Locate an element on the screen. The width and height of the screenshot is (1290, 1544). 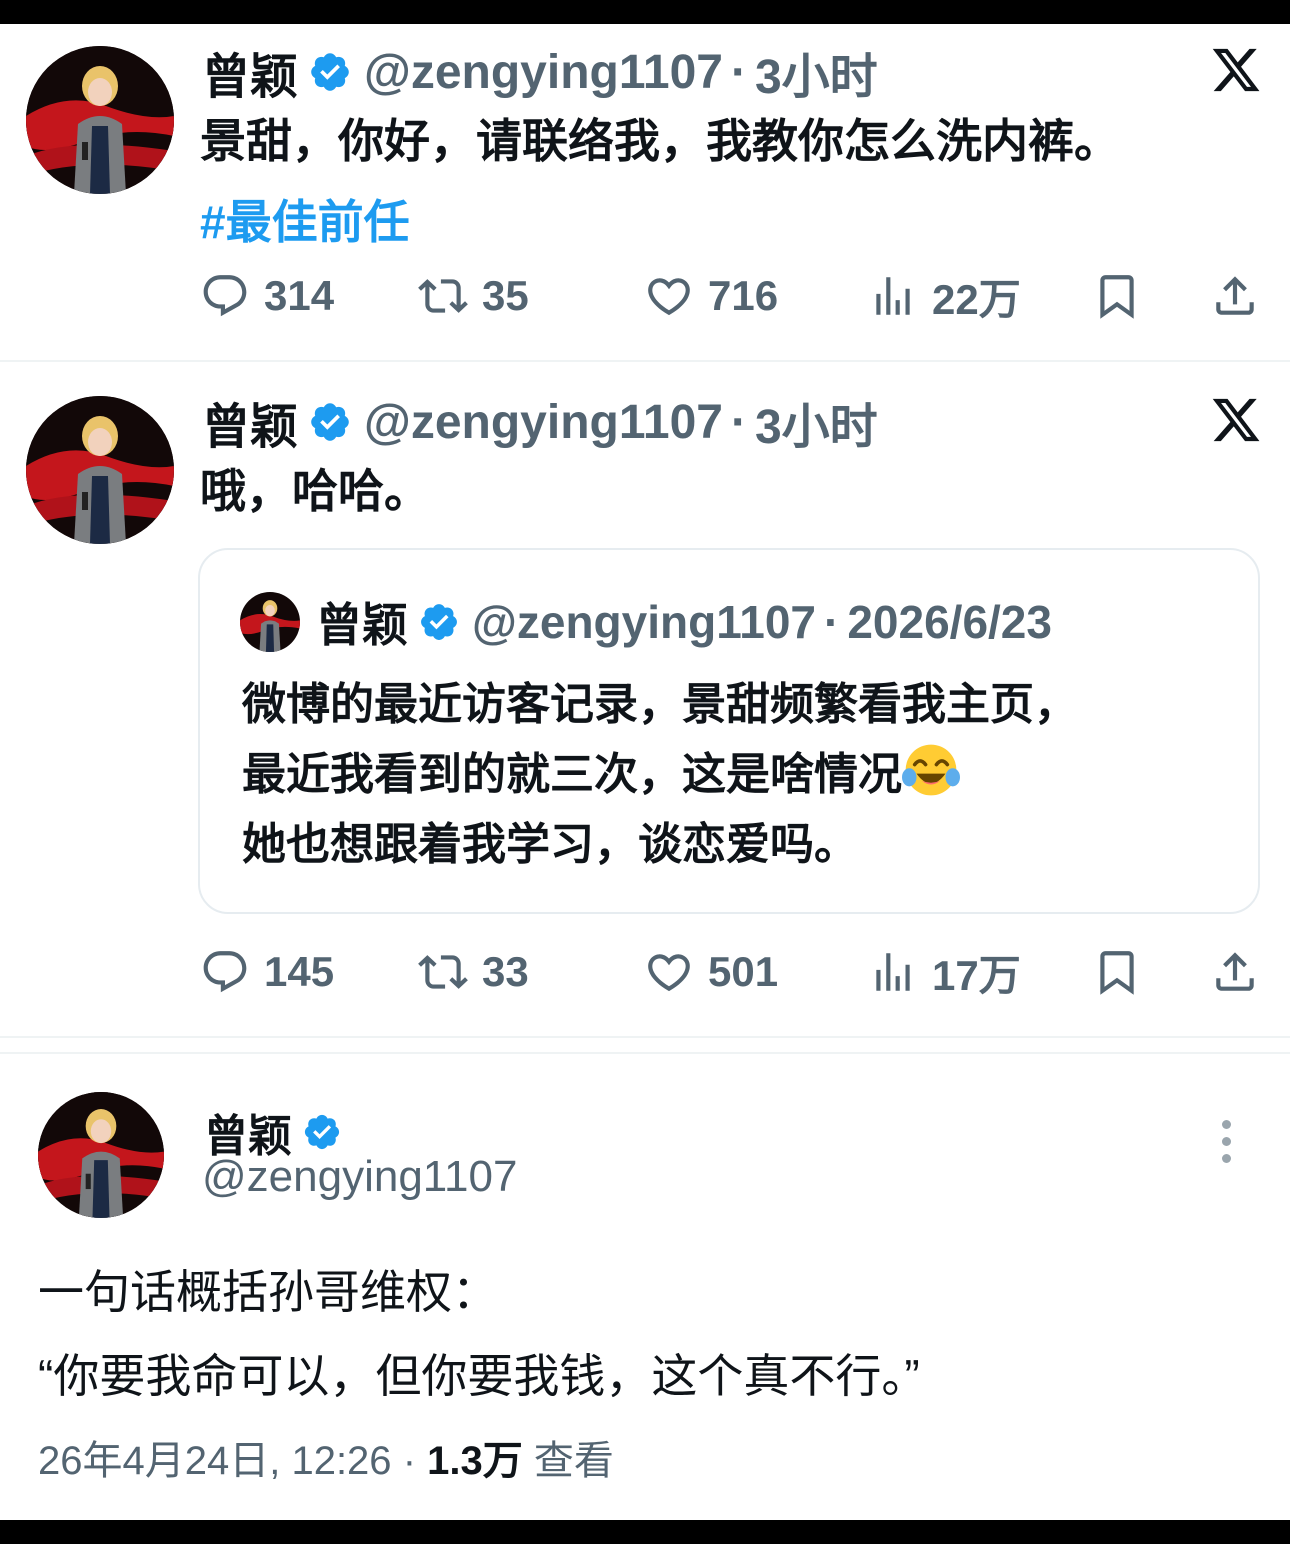
tweet-actions: 314 35 716 22万 is located at coordinates (735, 296).